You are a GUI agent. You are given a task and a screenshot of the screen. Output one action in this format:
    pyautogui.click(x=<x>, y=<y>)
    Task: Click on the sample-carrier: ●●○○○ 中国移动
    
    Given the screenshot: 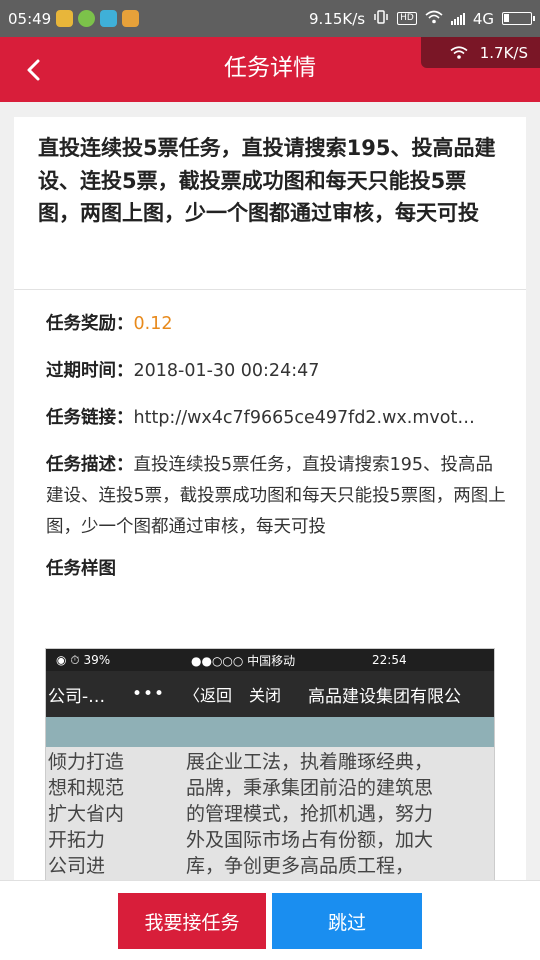 What is the action you would take?
    pyautogui.click(x=243, y=660)
    